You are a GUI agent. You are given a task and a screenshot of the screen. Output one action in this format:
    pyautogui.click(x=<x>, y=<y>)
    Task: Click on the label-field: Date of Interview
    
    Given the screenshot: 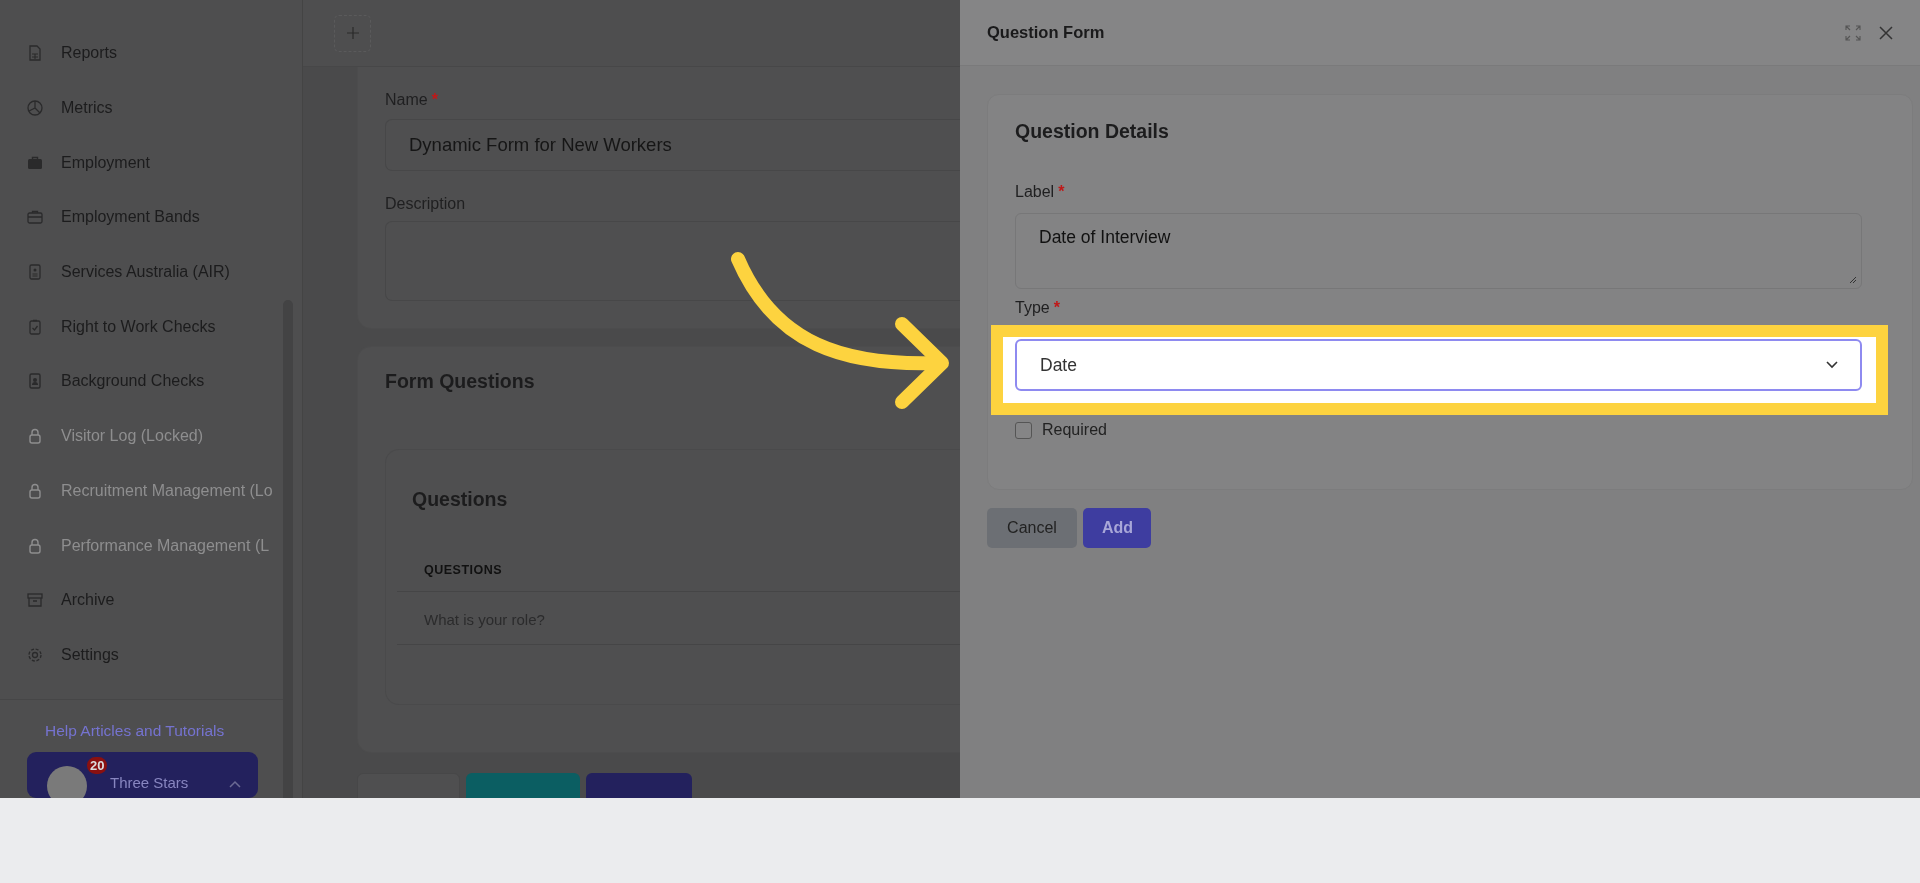 What is the action you would take?
    pyautogui.click(x=1438, y=251)
    